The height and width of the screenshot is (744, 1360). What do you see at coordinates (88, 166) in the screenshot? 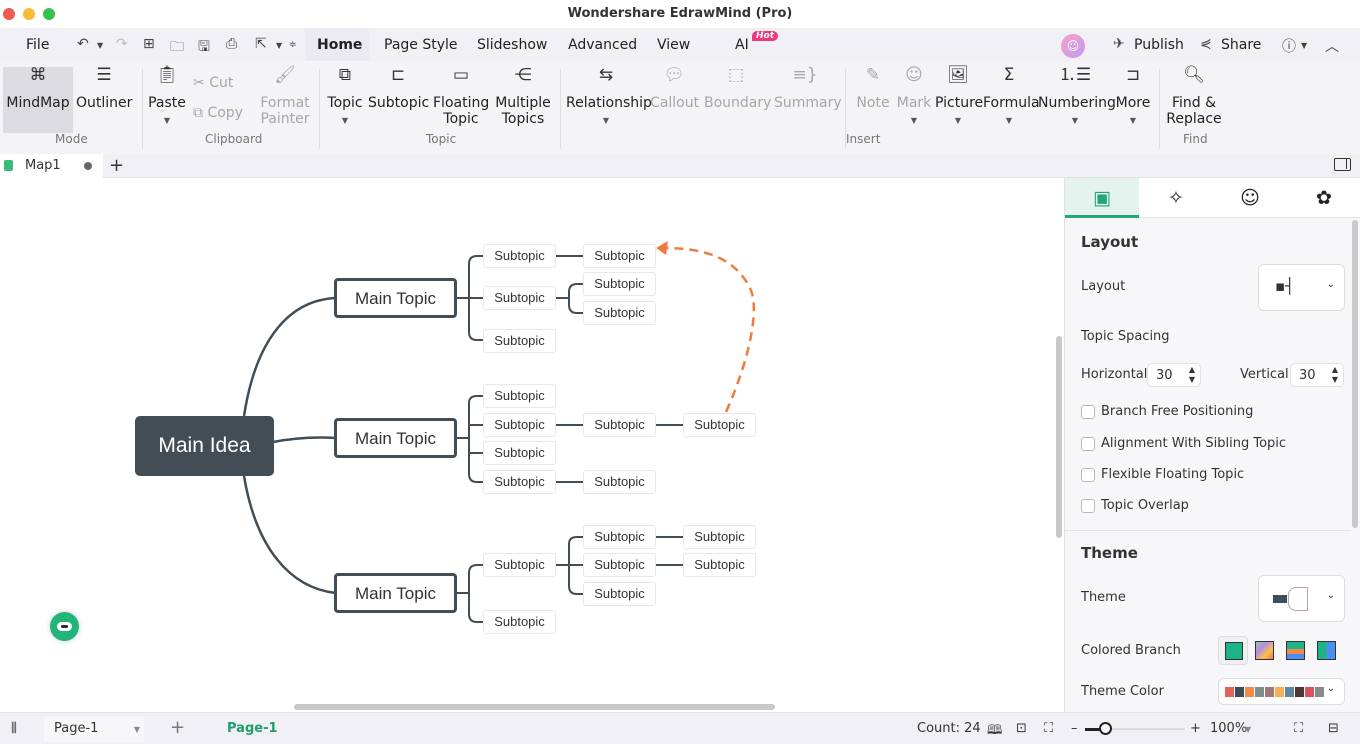
I see `unsaved-dot-icon` at bounding box center [88, 166].